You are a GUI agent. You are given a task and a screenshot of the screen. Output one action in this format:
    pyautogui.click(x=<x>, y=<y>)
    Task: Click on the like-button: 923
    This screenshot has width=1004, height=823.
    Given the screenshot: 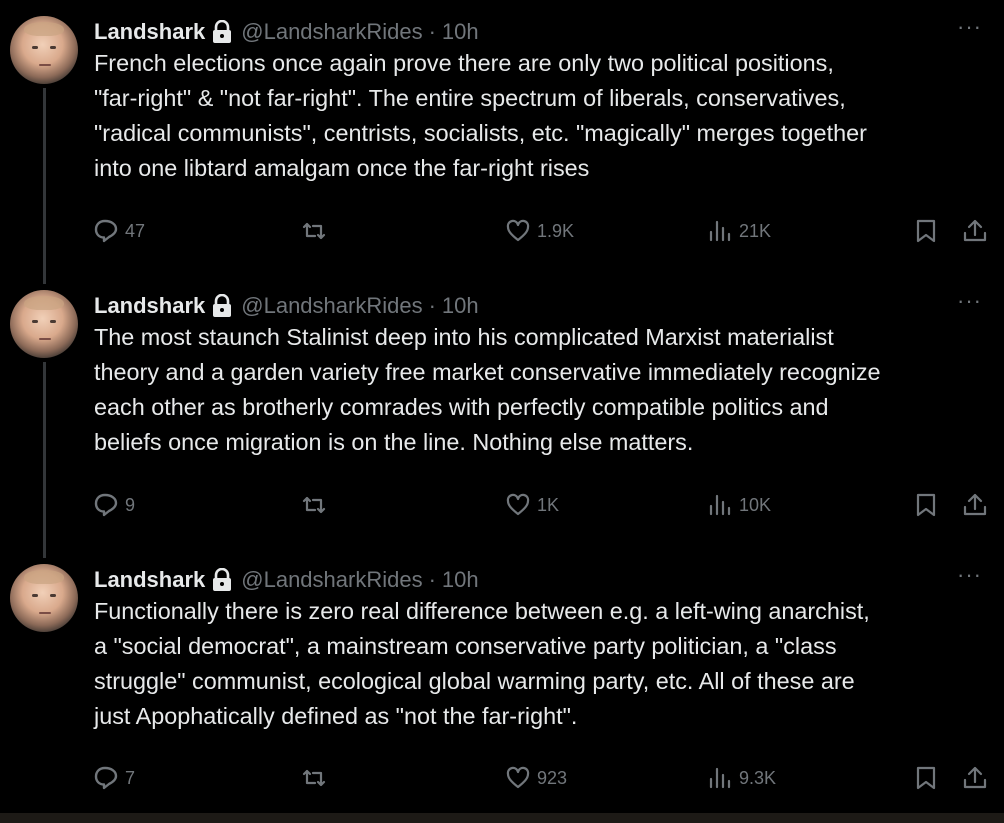 What is the action you would take?
    pyautogui.click(x=536, y=778)
    